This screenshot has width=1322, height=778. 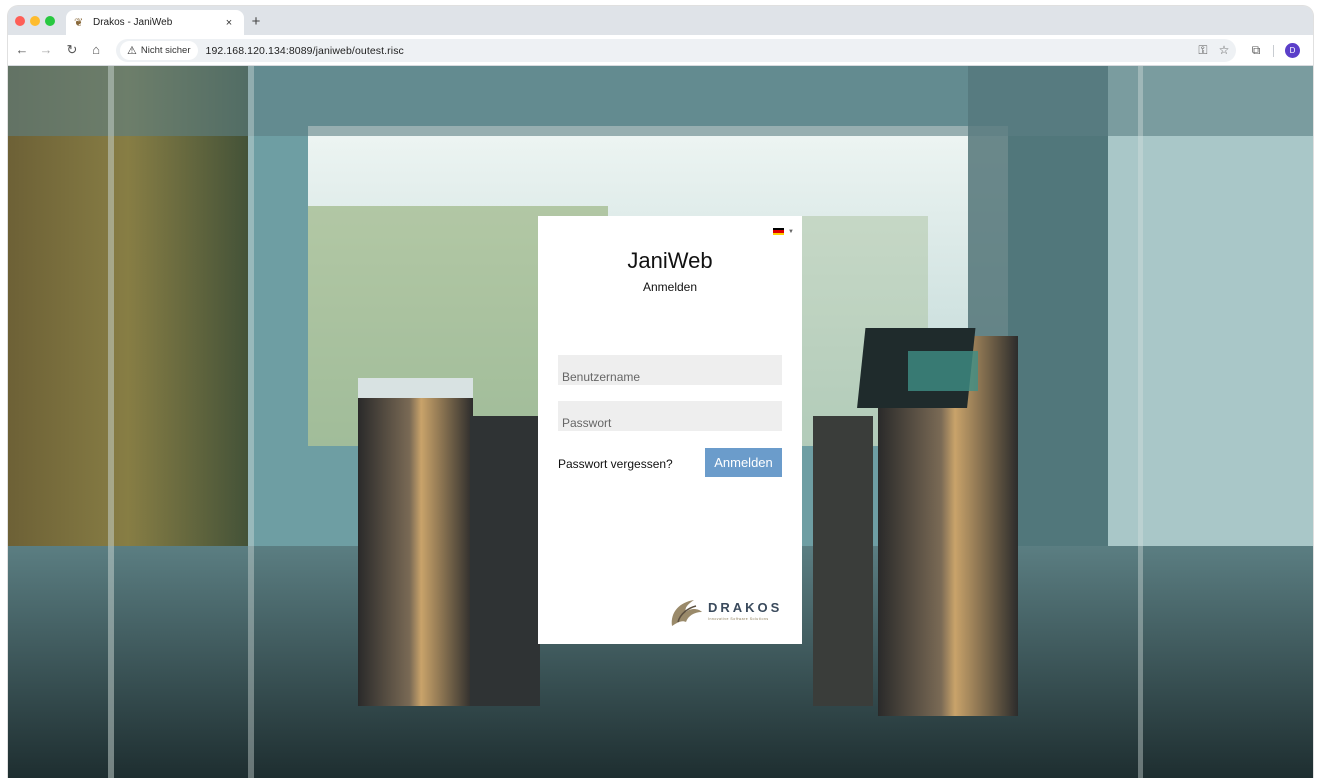 I want to click on maximize-window-button, so click(x=50, y=21).